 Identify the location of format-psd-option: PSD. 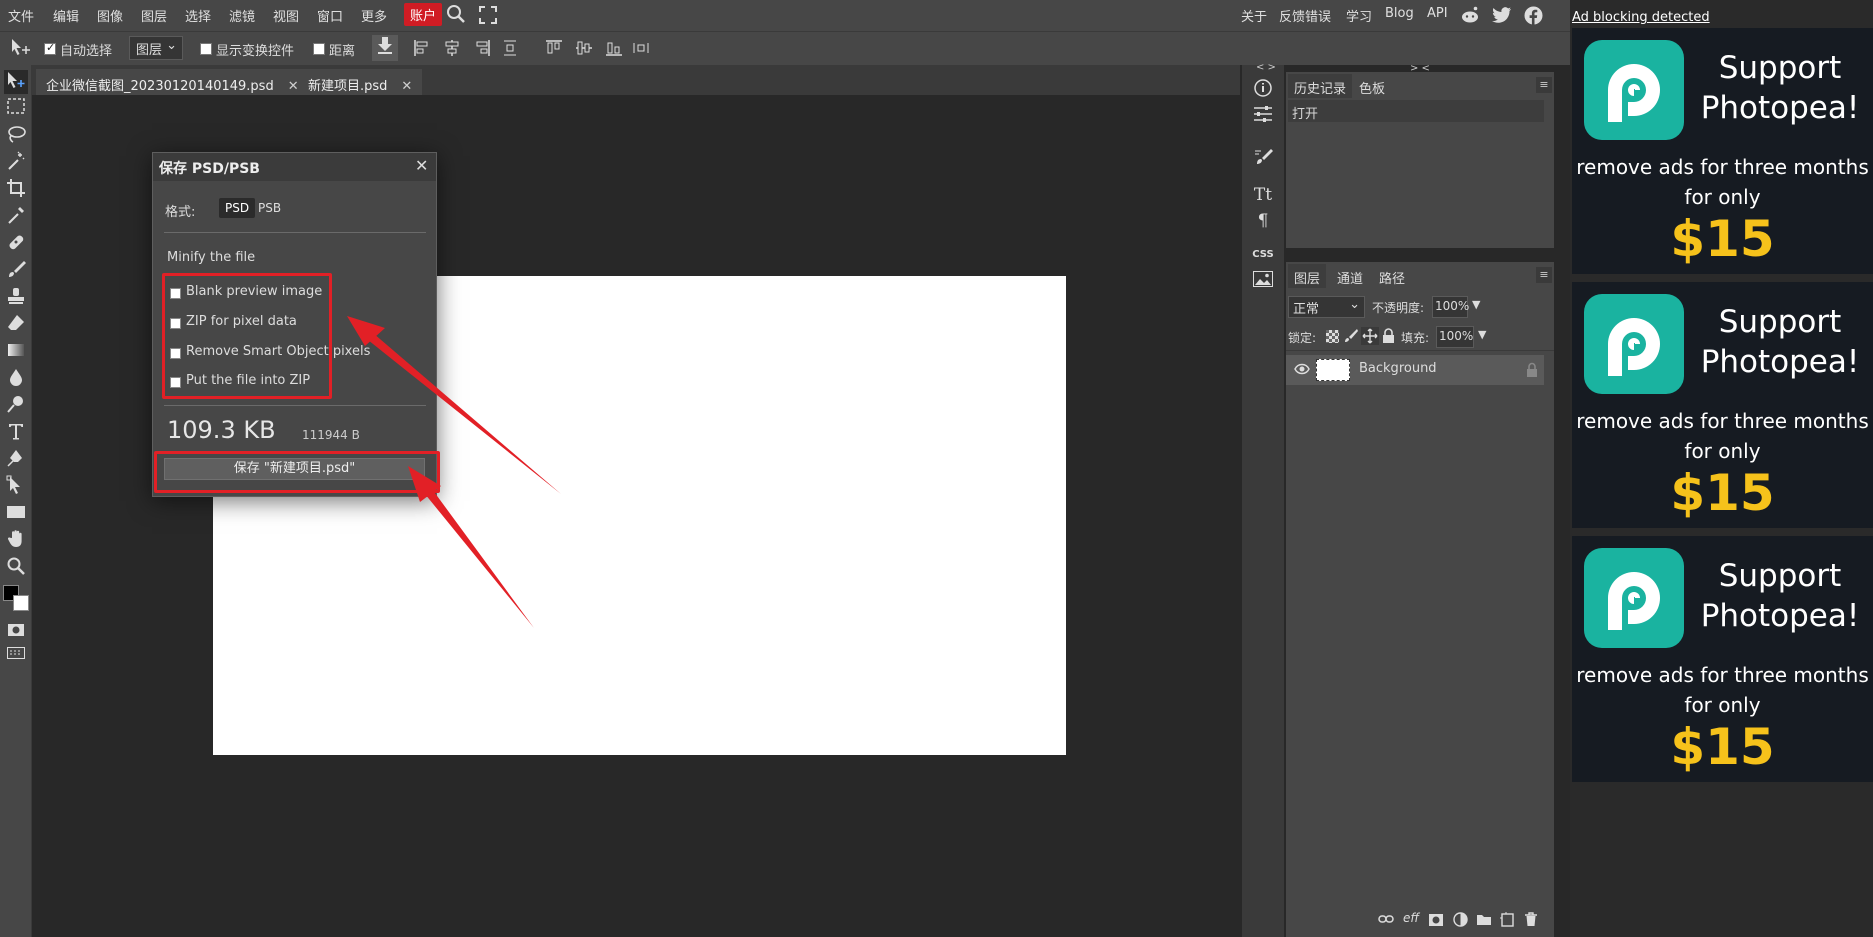
(237, 208).